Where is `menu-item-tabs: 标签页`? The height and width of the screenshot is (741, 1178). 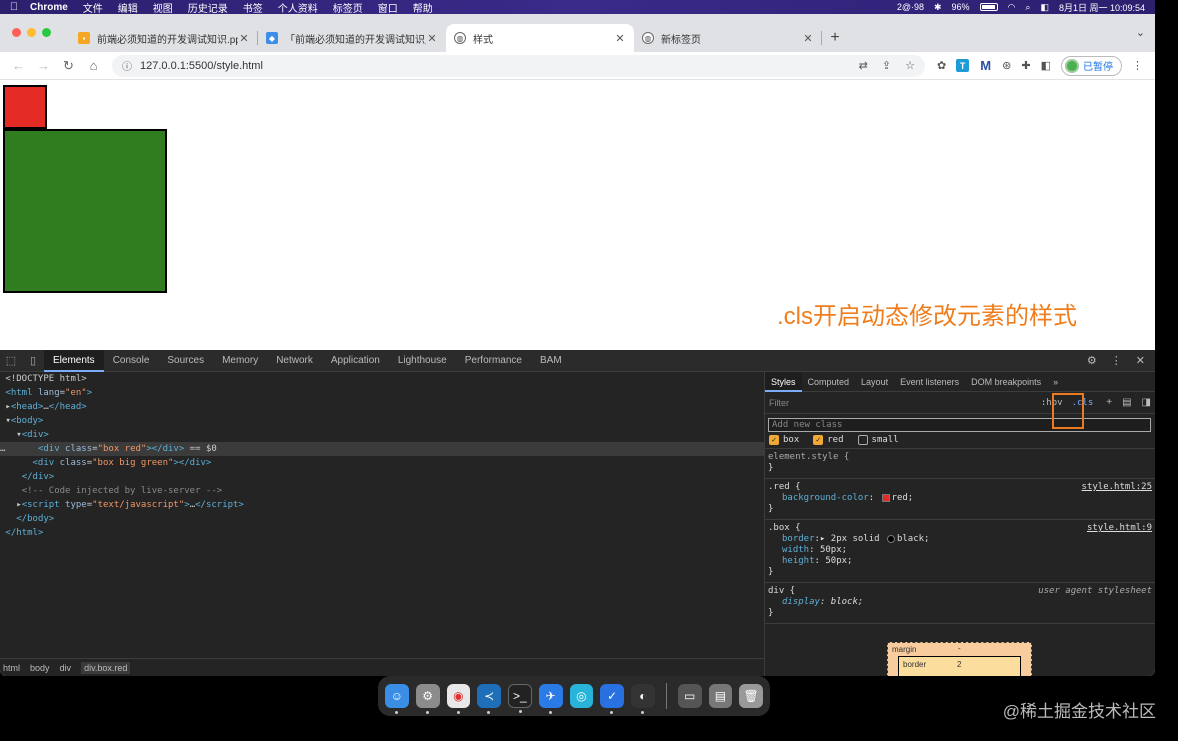 menu-item-tabs: 标签页 is located at coordinates (349, 7).